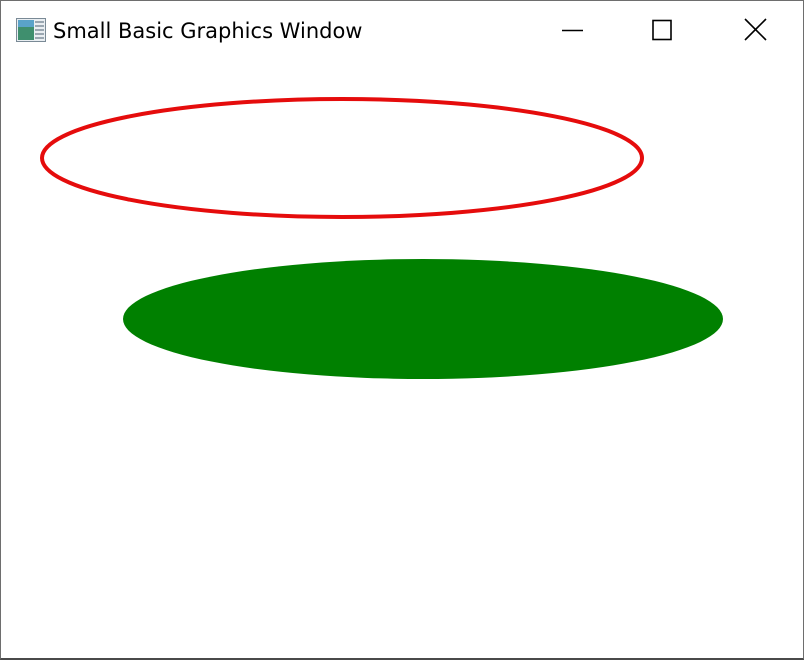 This screenshot has height=660, width=804. I want to click on window-title: Small Basic Graphics Window, so click(208, 31).